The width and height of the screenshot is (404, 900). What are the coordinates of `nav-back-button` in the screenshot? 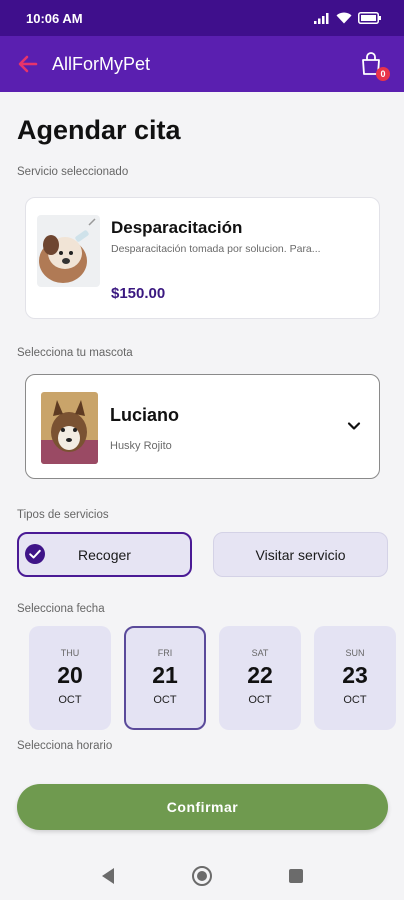 It's located at (108, 876).